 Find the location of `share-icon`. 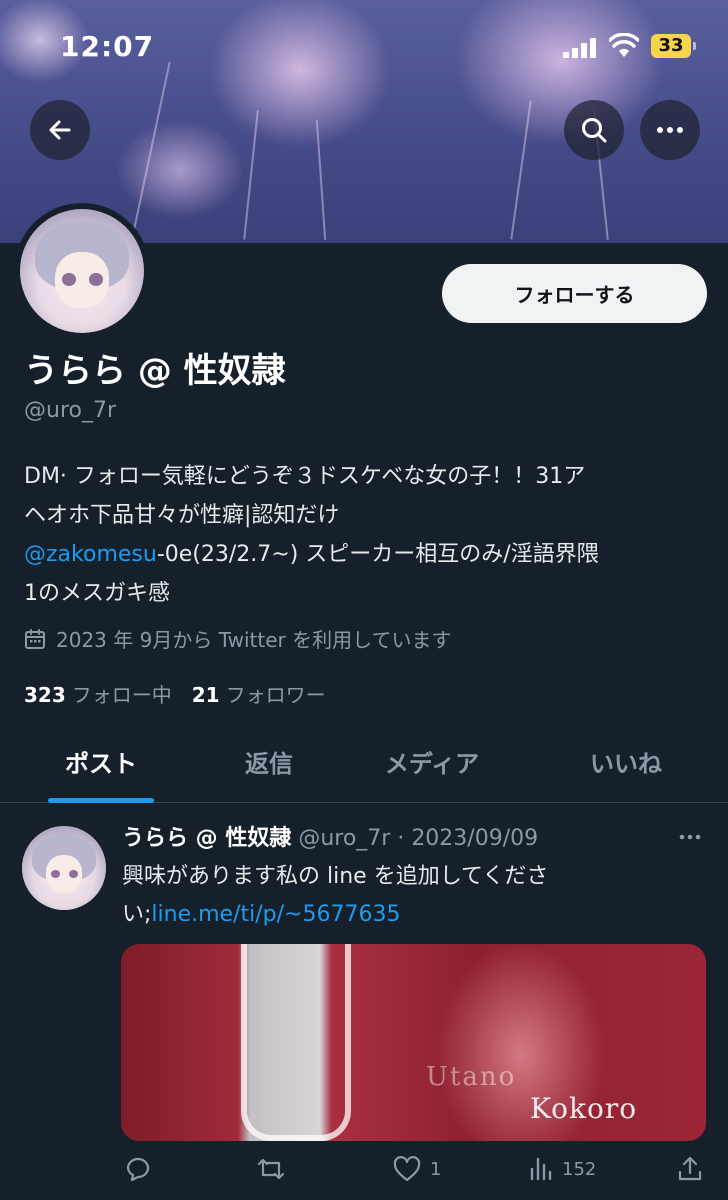

share-icon is located at coordinates (690, 1168).